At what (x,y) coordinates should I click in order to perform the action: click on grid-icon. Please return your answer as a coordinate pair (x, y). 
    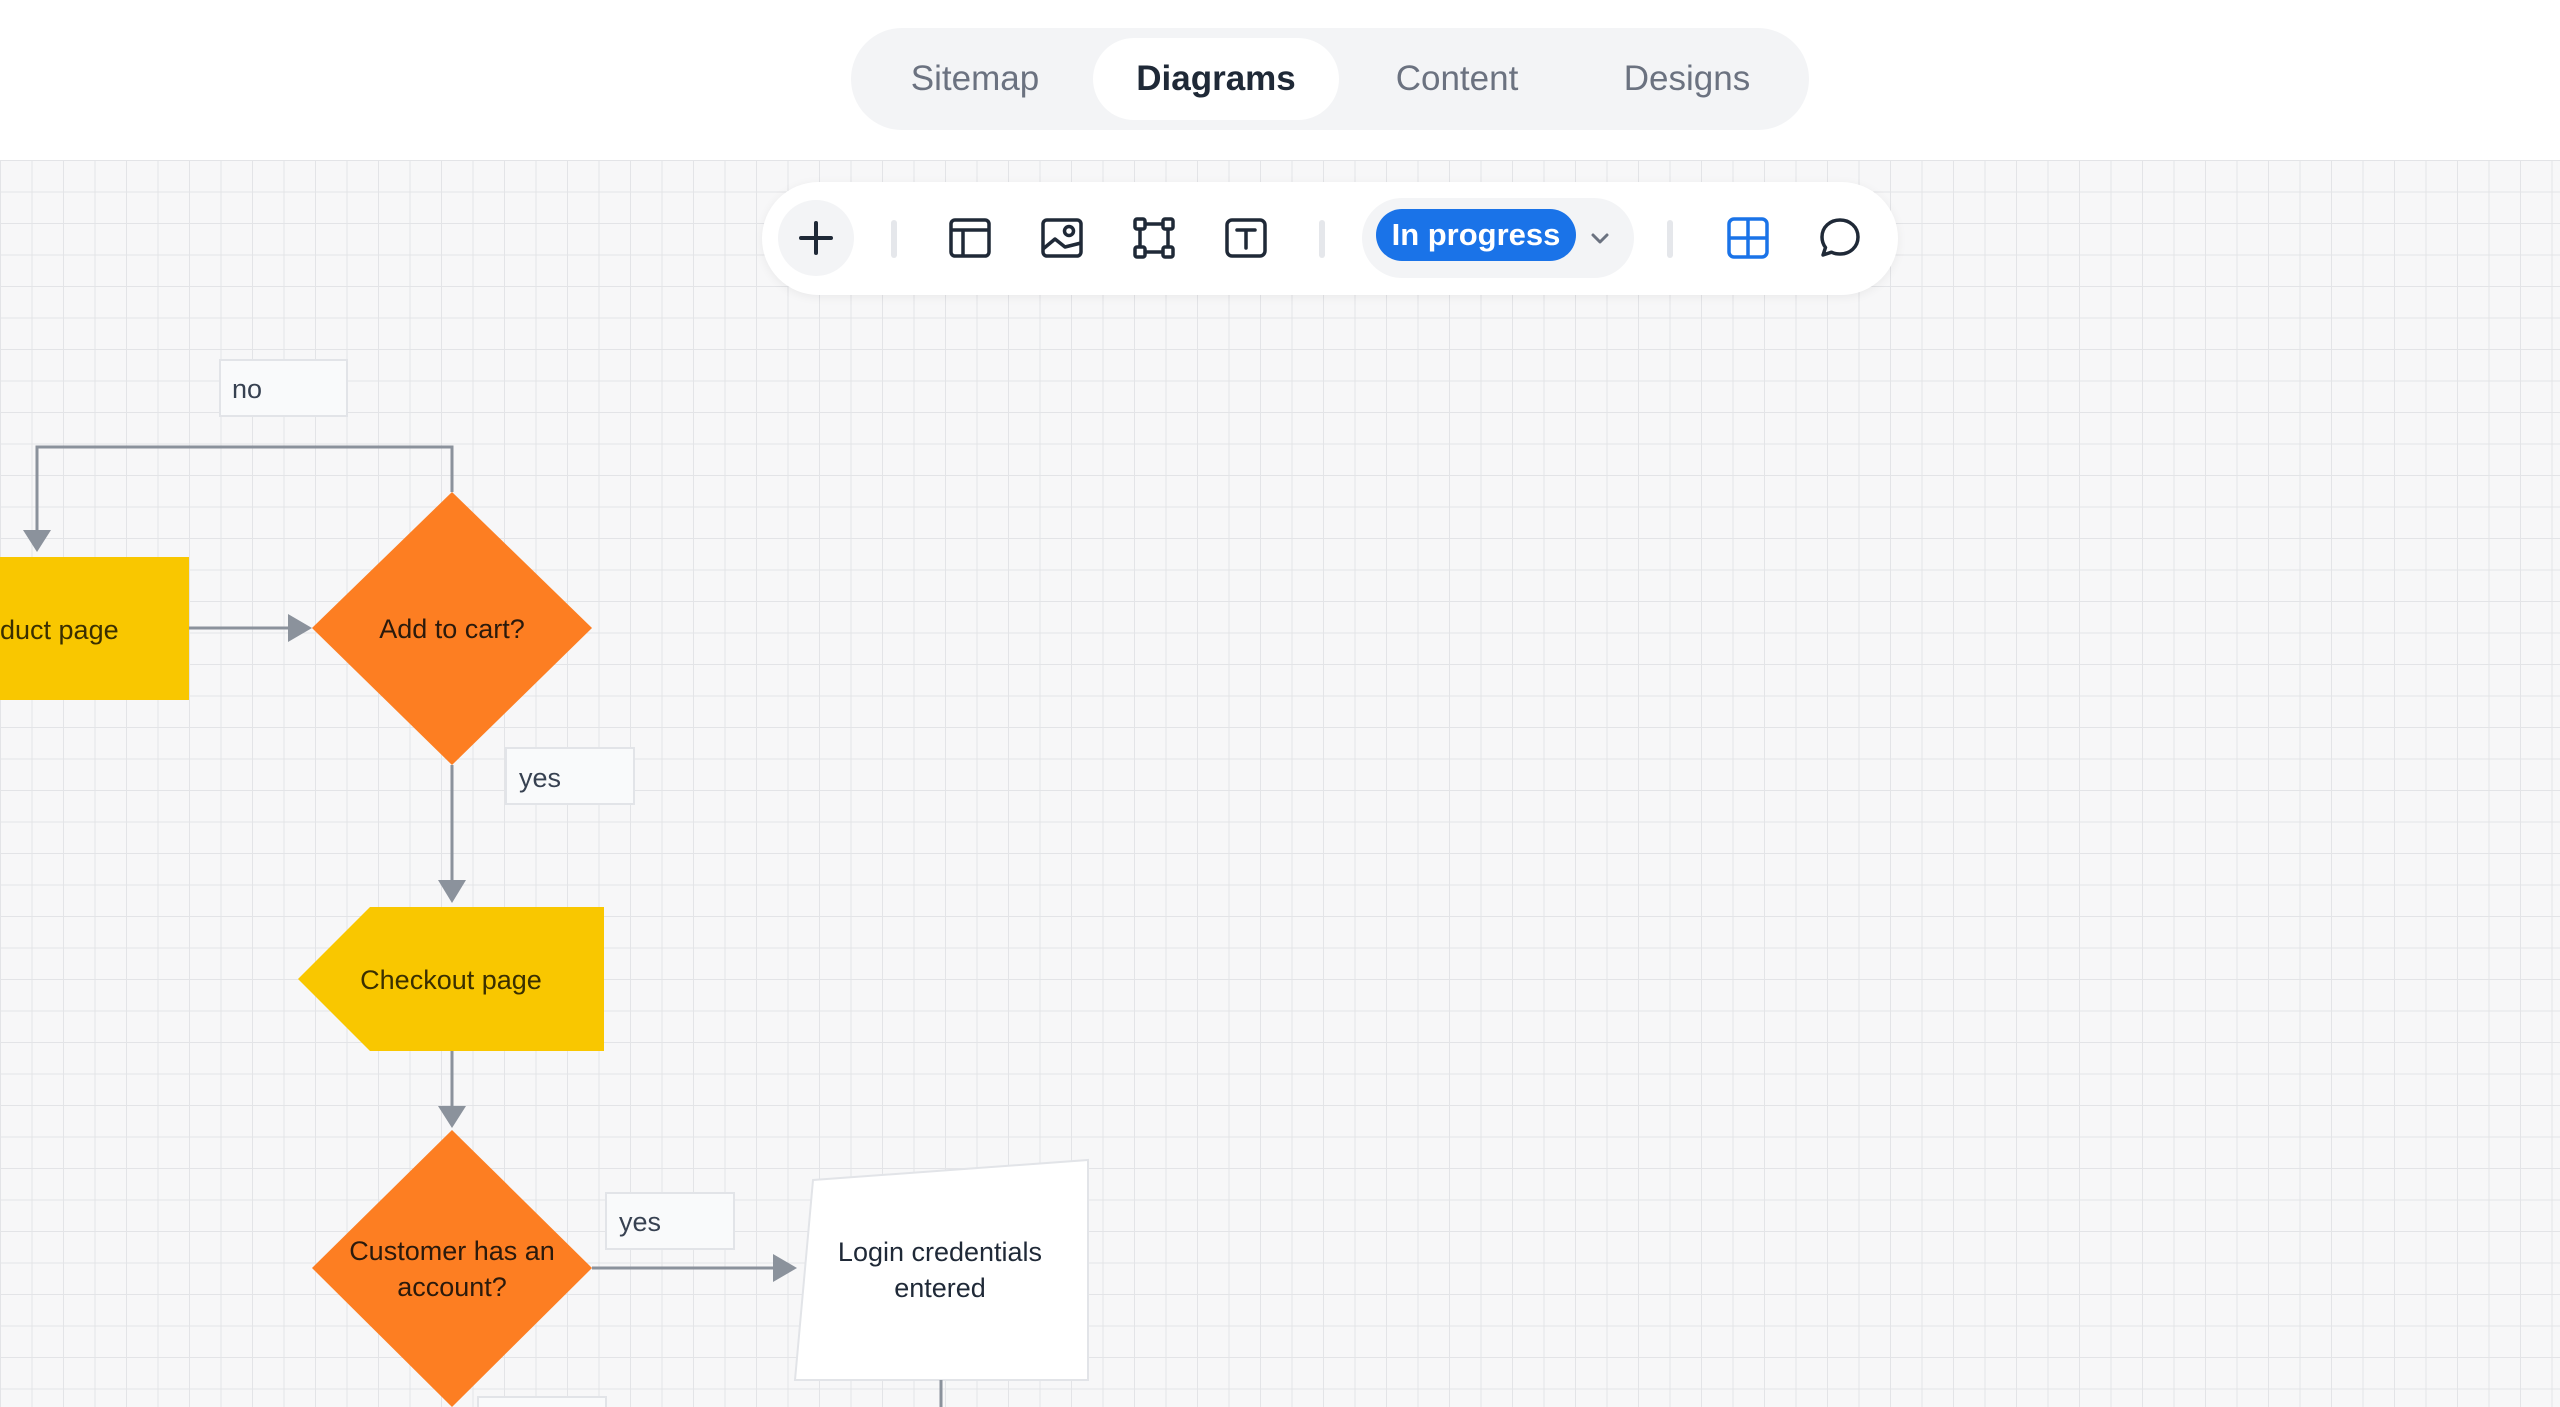
    Looking at the image, I should click on (1748, 238).